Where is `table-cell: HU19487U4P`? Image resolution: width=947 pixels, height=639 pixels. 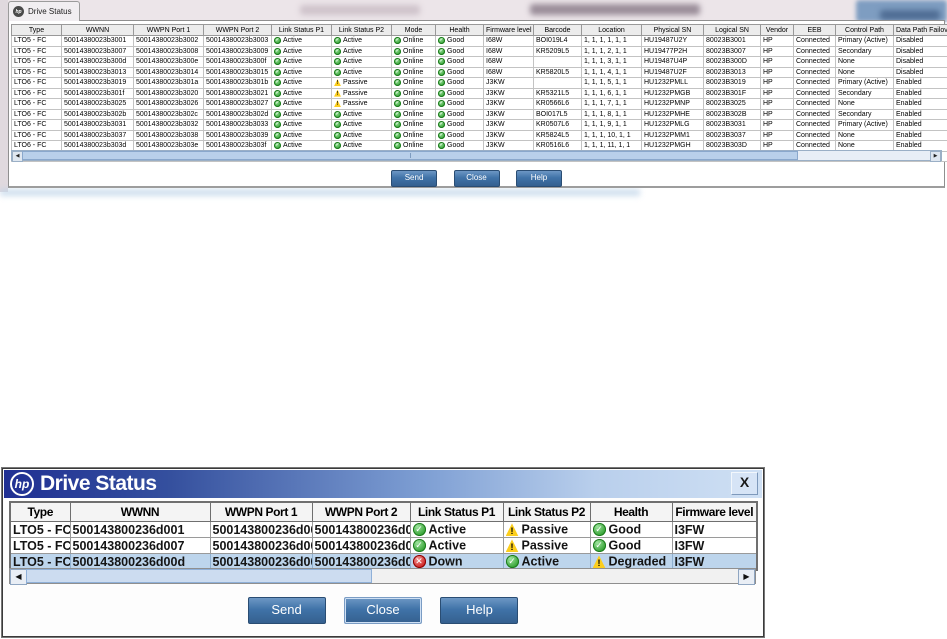
table-cell: HU19487U4P is located at coordinates (672, 62).